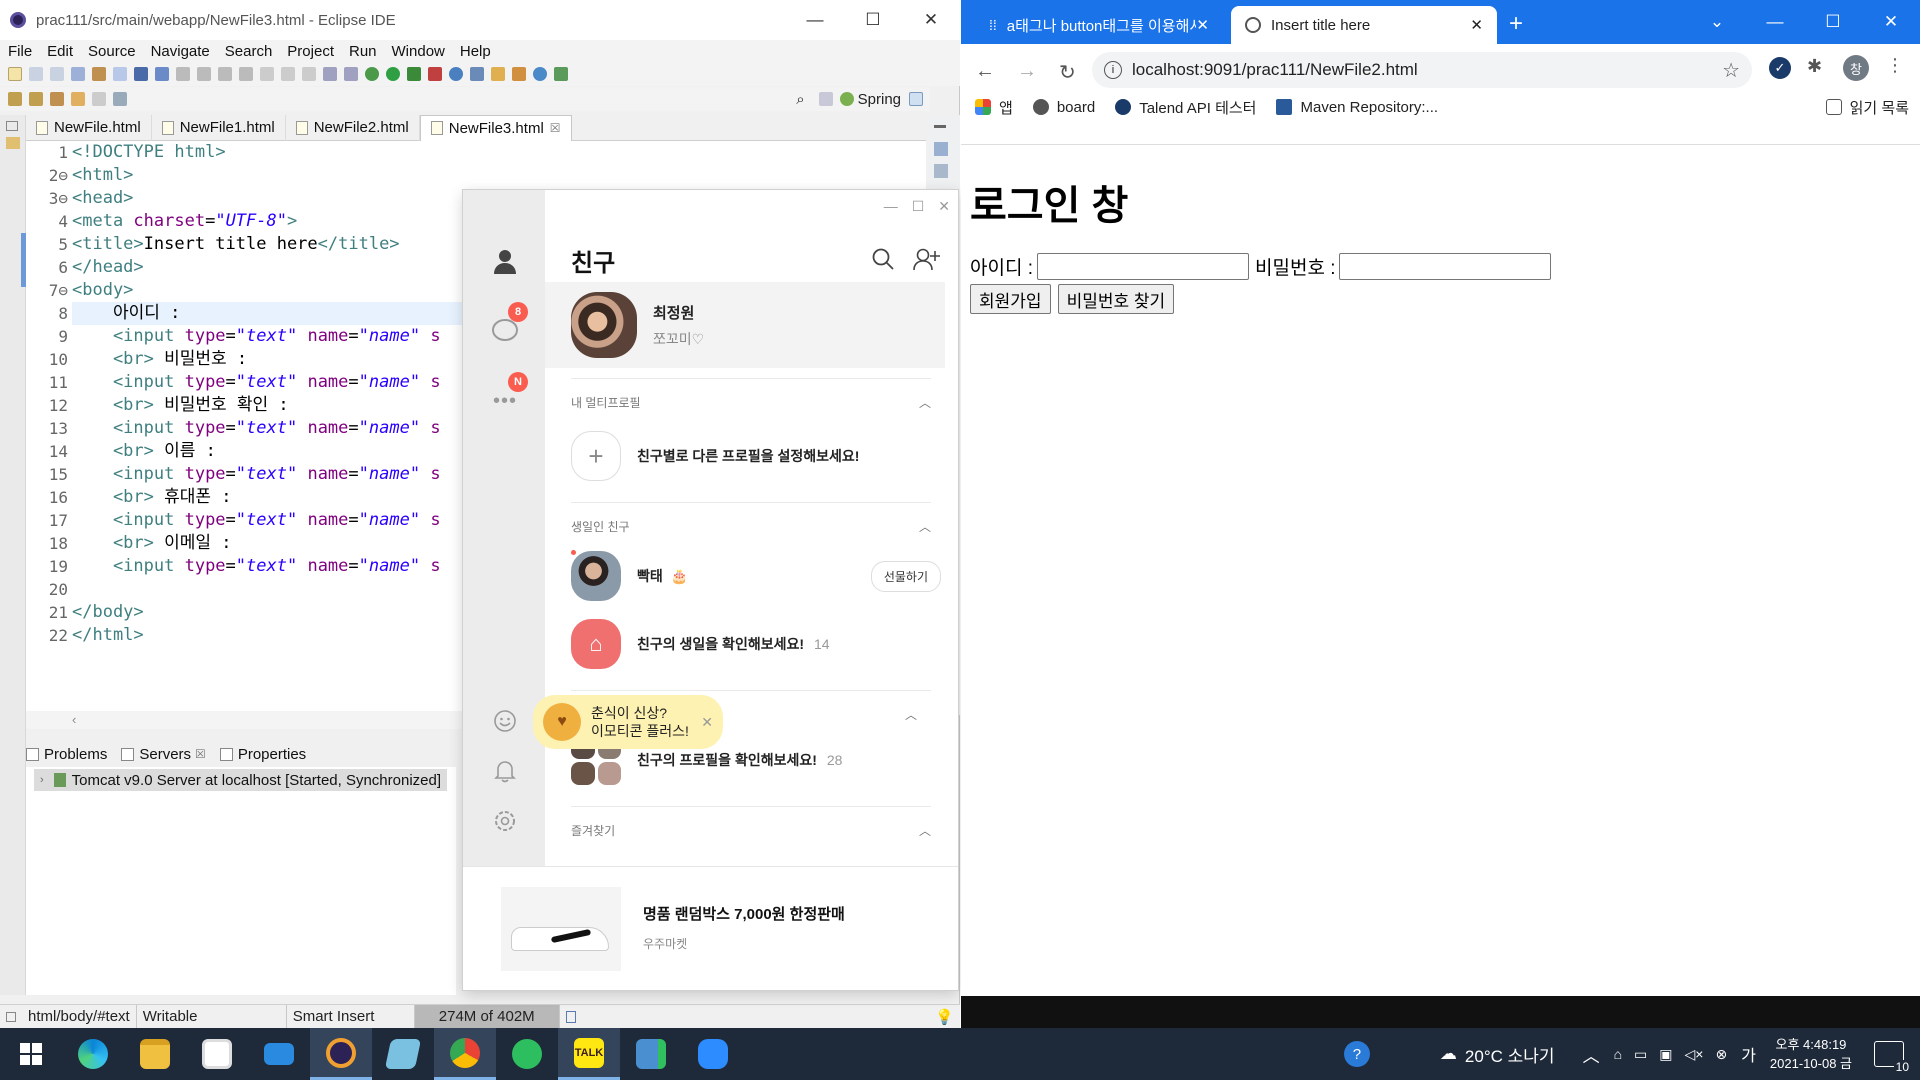  I want to click on tip-icon: 💡, so click(944, 1017).